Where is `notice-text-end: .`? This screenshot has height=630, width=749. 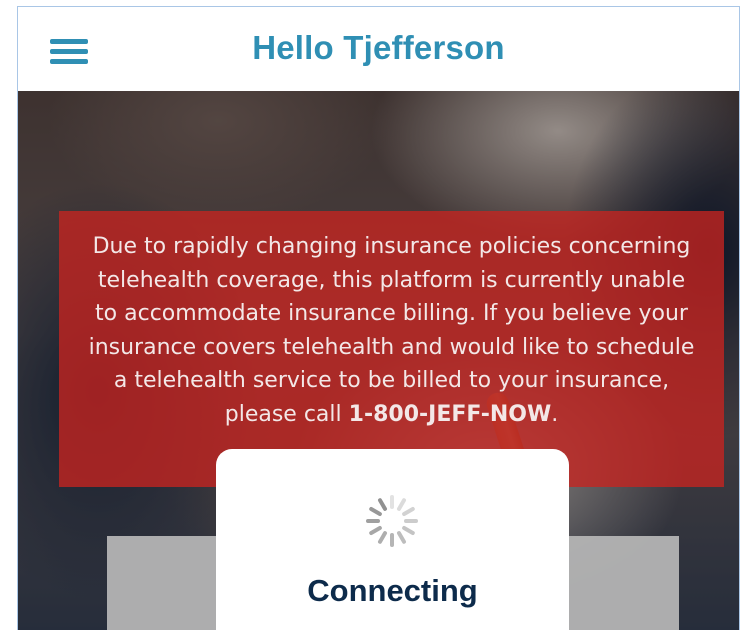 notice-text-end: . is located at coordinates (555, 414).